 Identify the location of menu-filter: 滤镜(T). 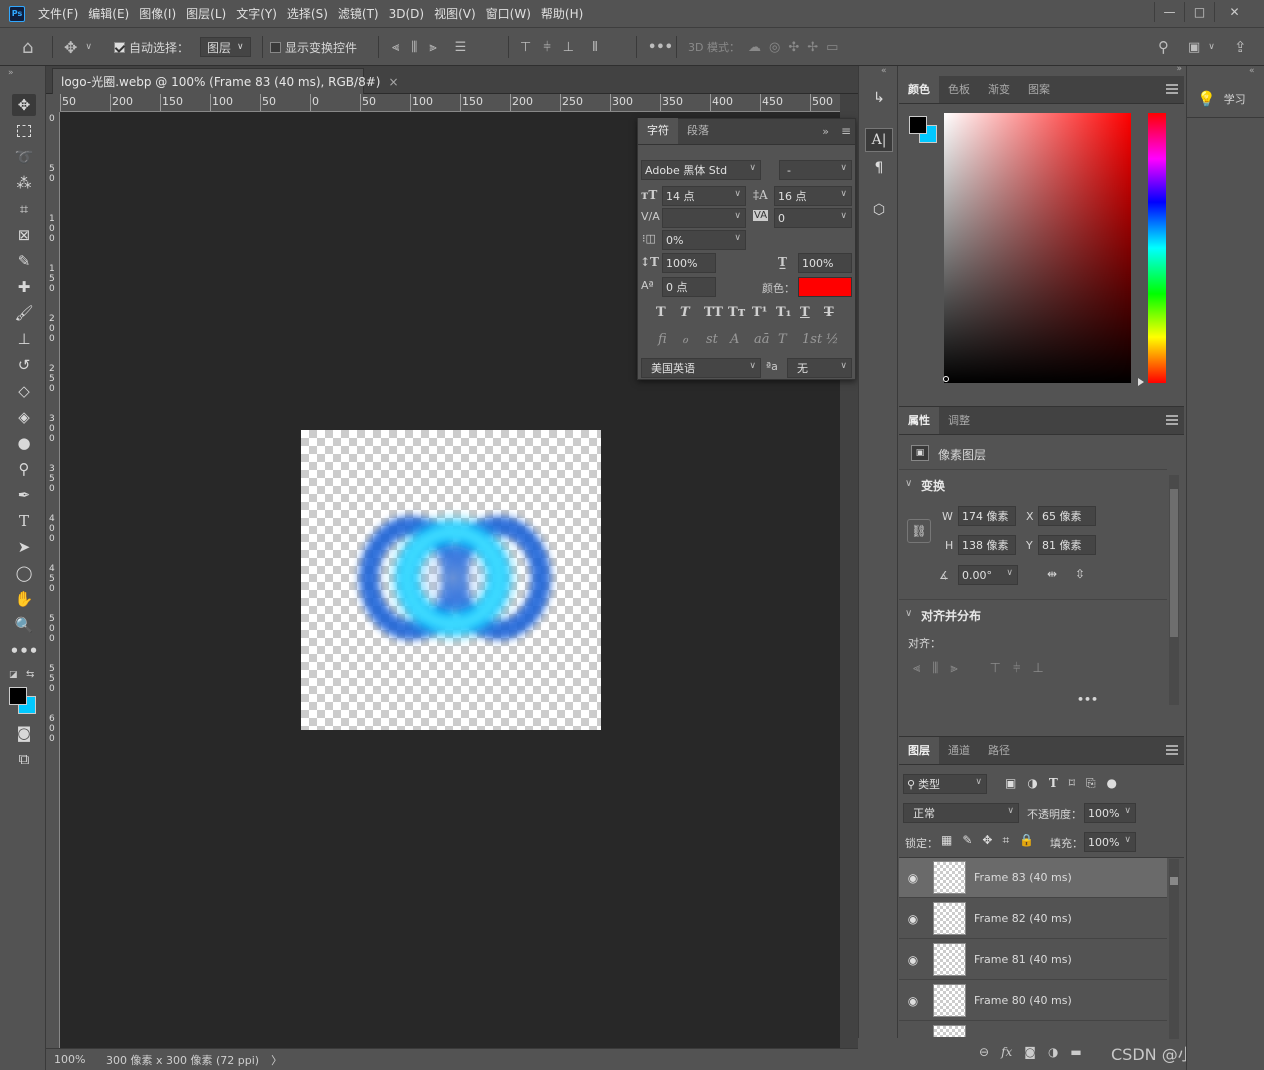
(358, 13).